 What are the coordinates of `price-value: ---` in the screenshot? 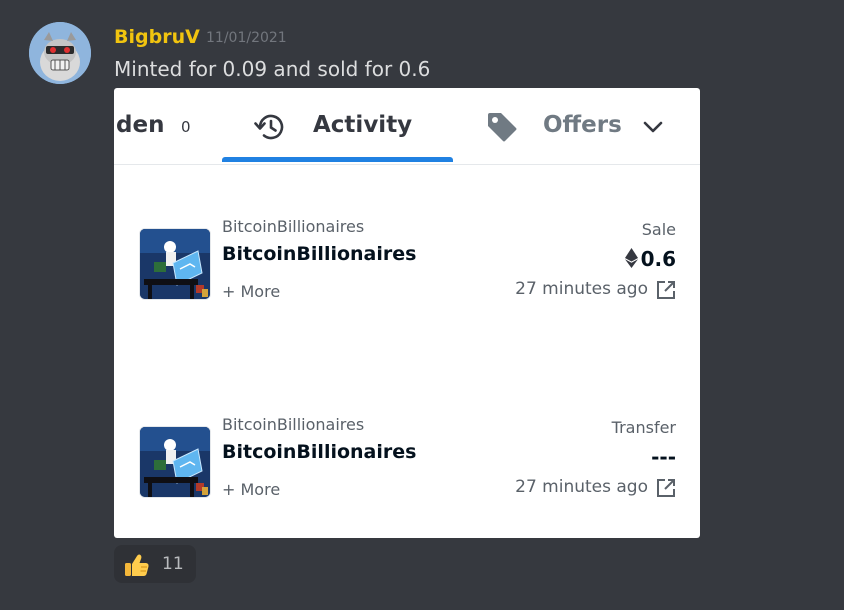 It's located at (663, 457).